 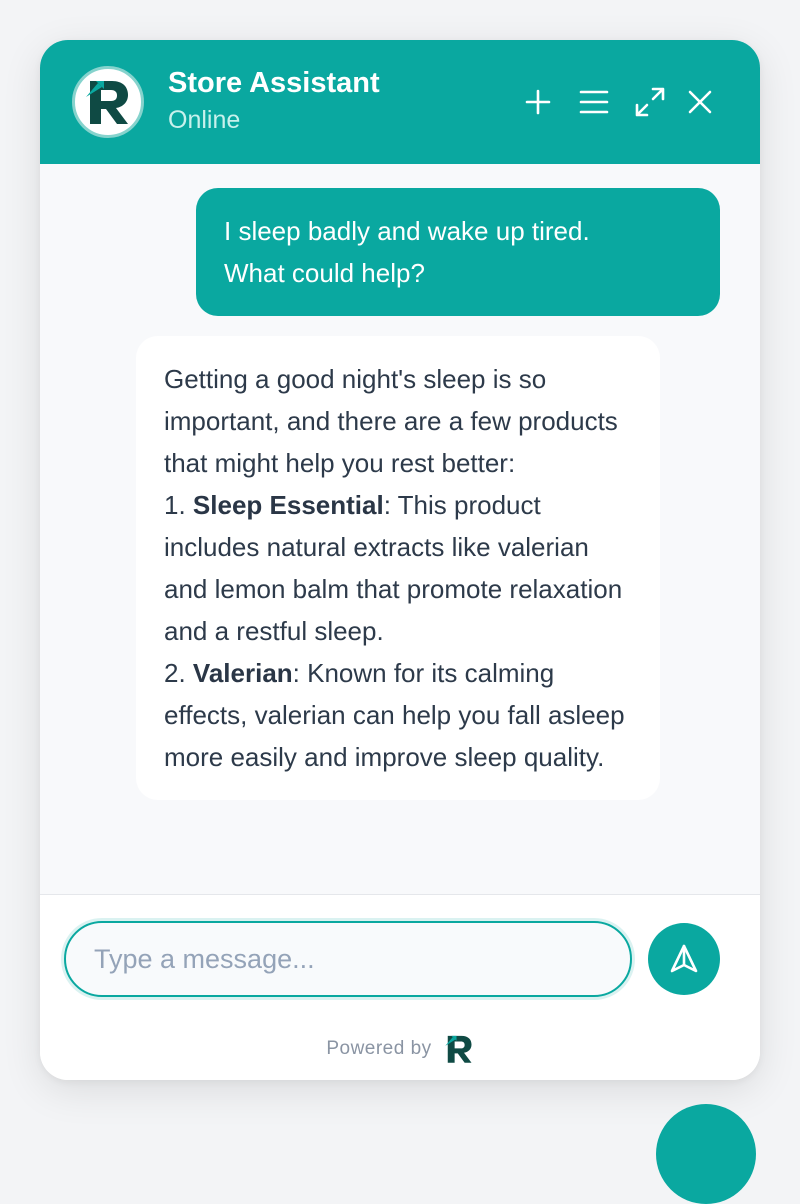 I want to click on close-icon, so click(x=700, y=102).